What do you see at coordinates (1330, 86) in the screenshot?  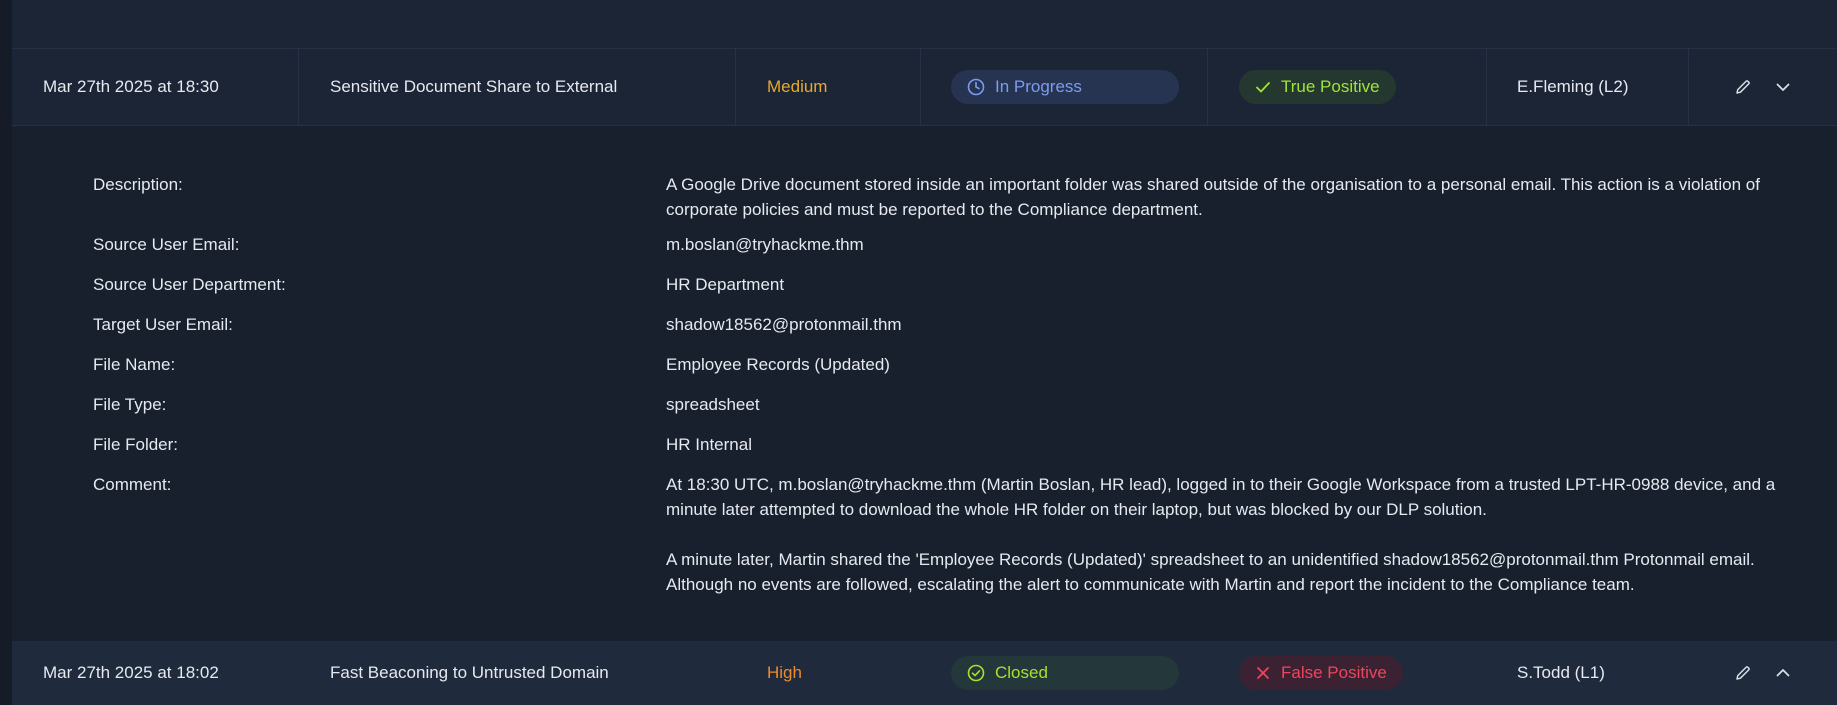 I see `verdict-label: True Positive` at bounding box center [1330, 86].